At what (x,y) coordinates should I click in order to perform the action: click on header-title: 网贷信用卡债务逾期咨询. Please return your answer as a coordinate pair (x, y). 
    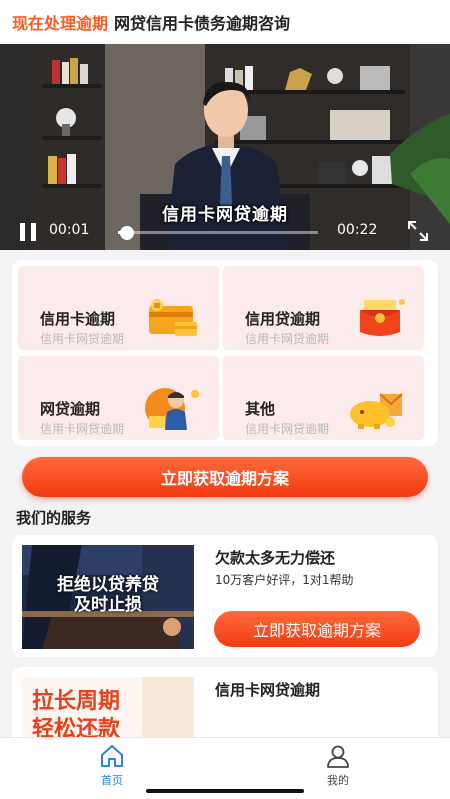
    Looking at the image, I should click on (202, 23).